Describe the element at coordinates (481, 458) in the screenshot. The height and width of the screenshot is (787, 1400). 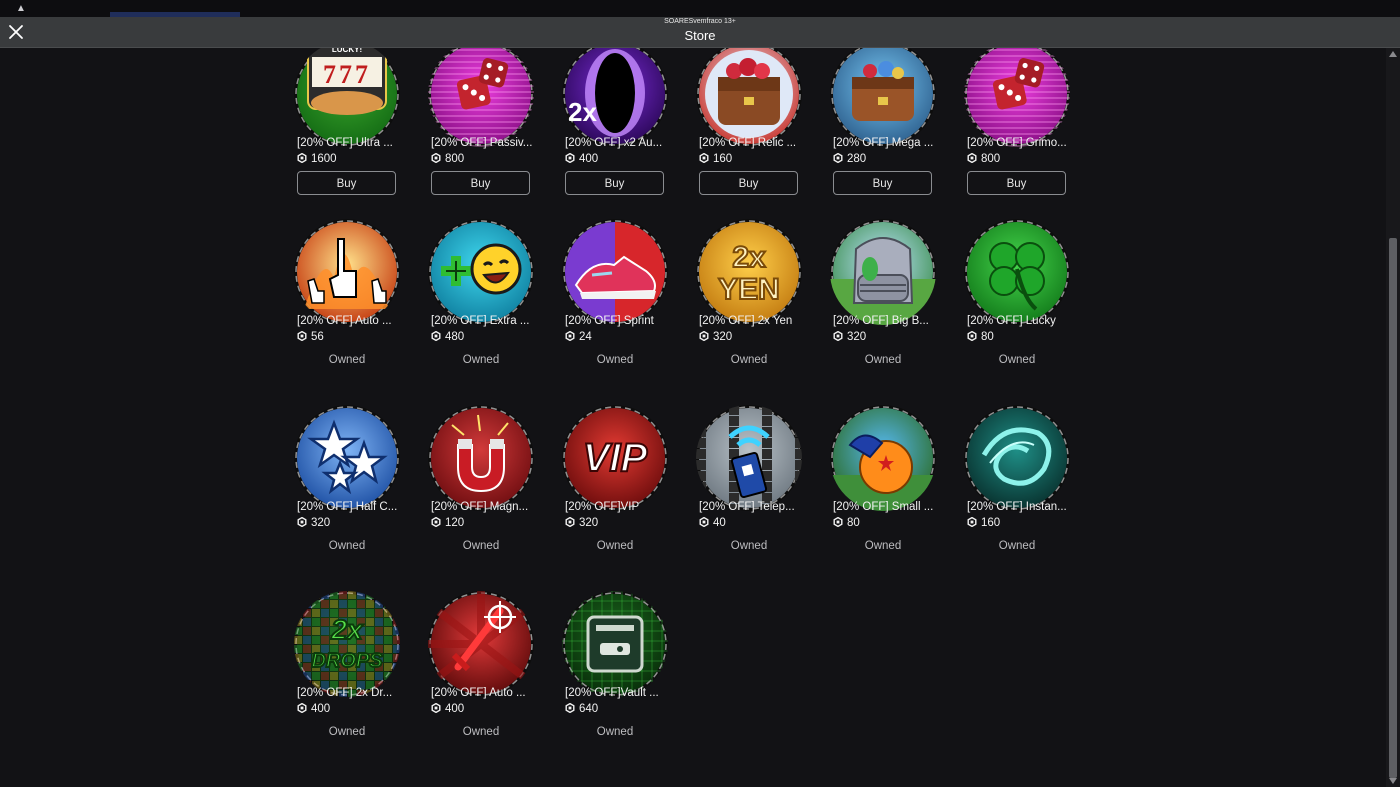
I see `magnet-icon` at that location.